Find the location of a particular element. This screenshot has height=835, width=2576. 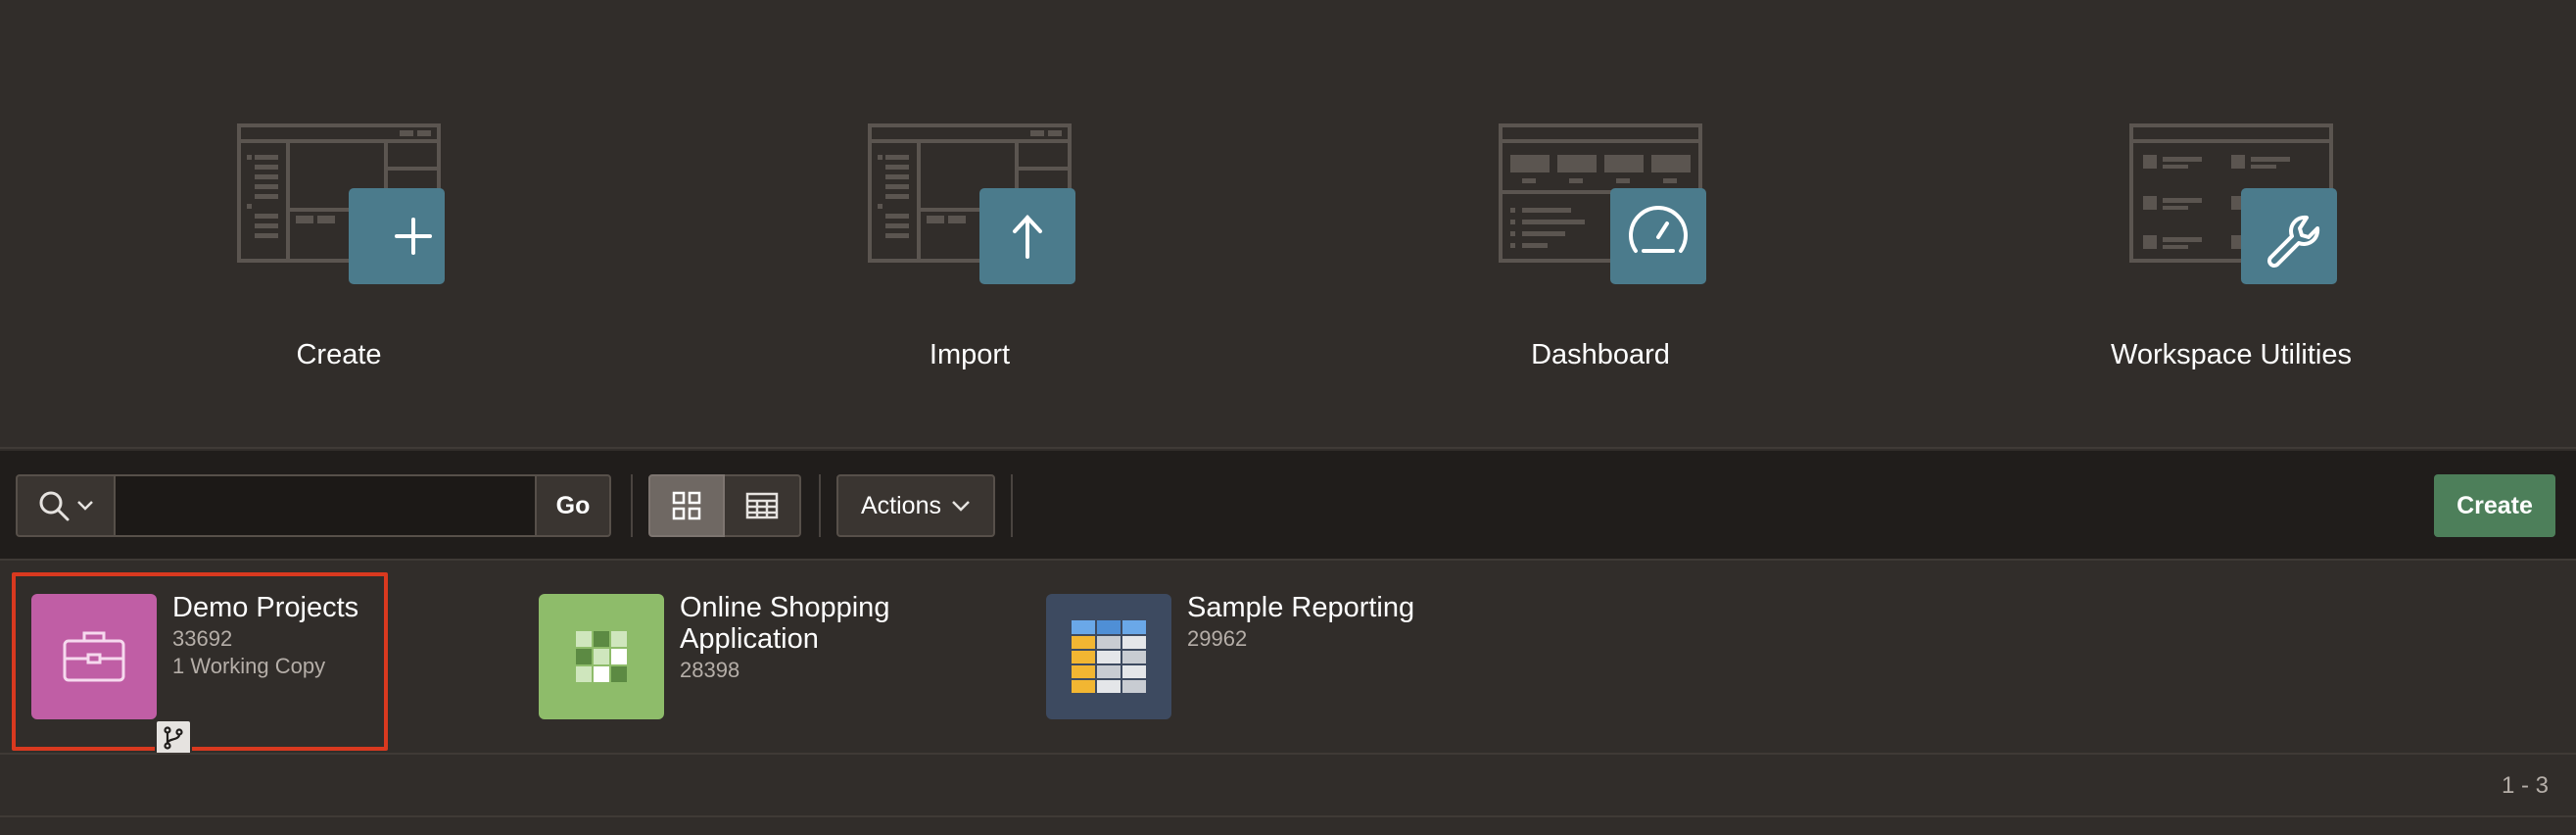

hero-tile-workspace-utilities: Workspace Utilities is located at coordinates (2232, 225).